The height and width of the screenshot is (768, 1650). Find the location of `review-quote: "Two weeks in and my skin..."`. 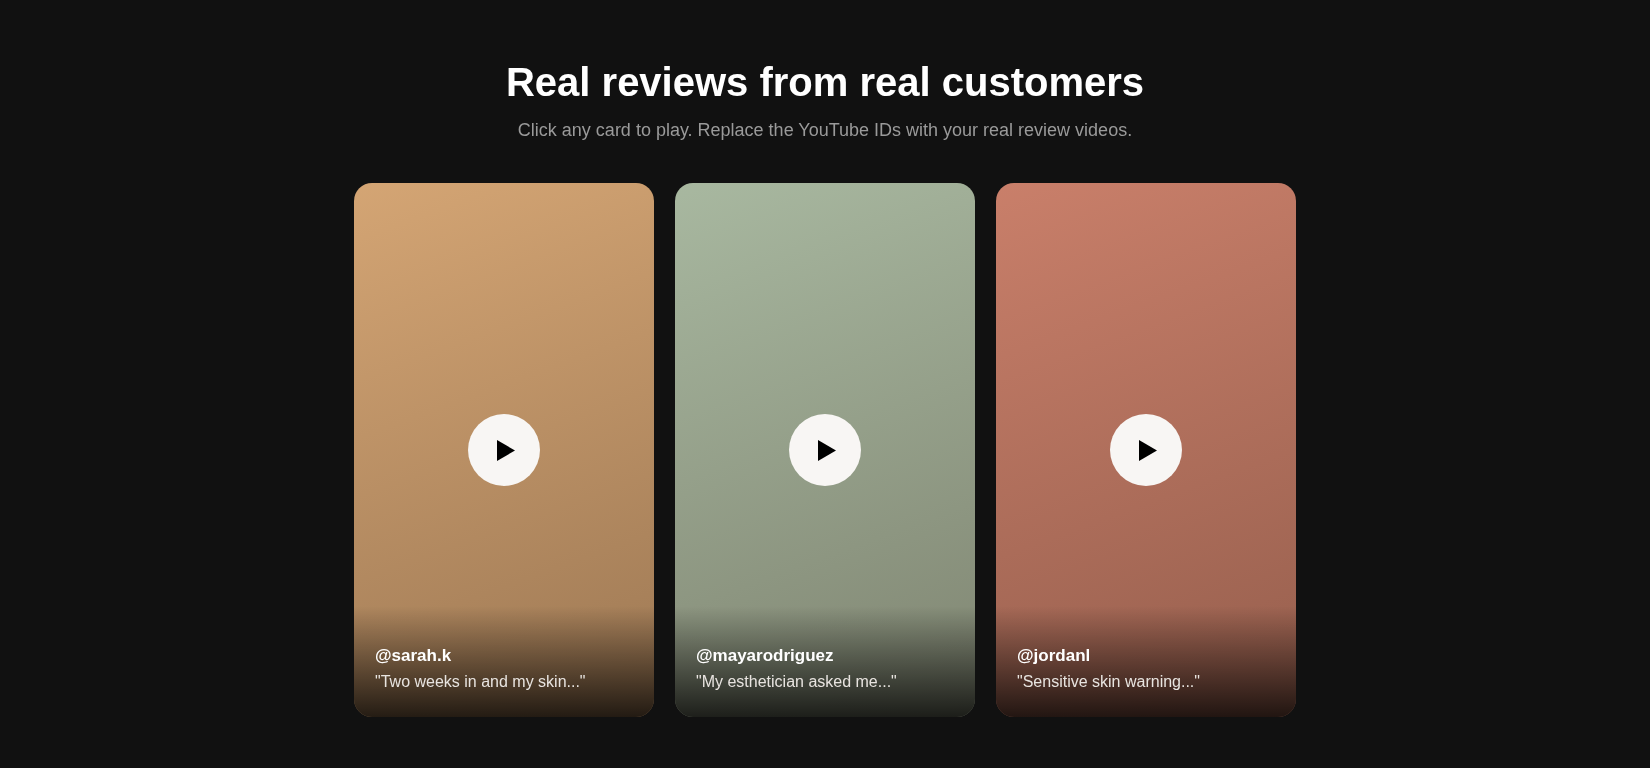

review-quote: "Two weeks in and my skin..." is located at coordinates (481, 682).